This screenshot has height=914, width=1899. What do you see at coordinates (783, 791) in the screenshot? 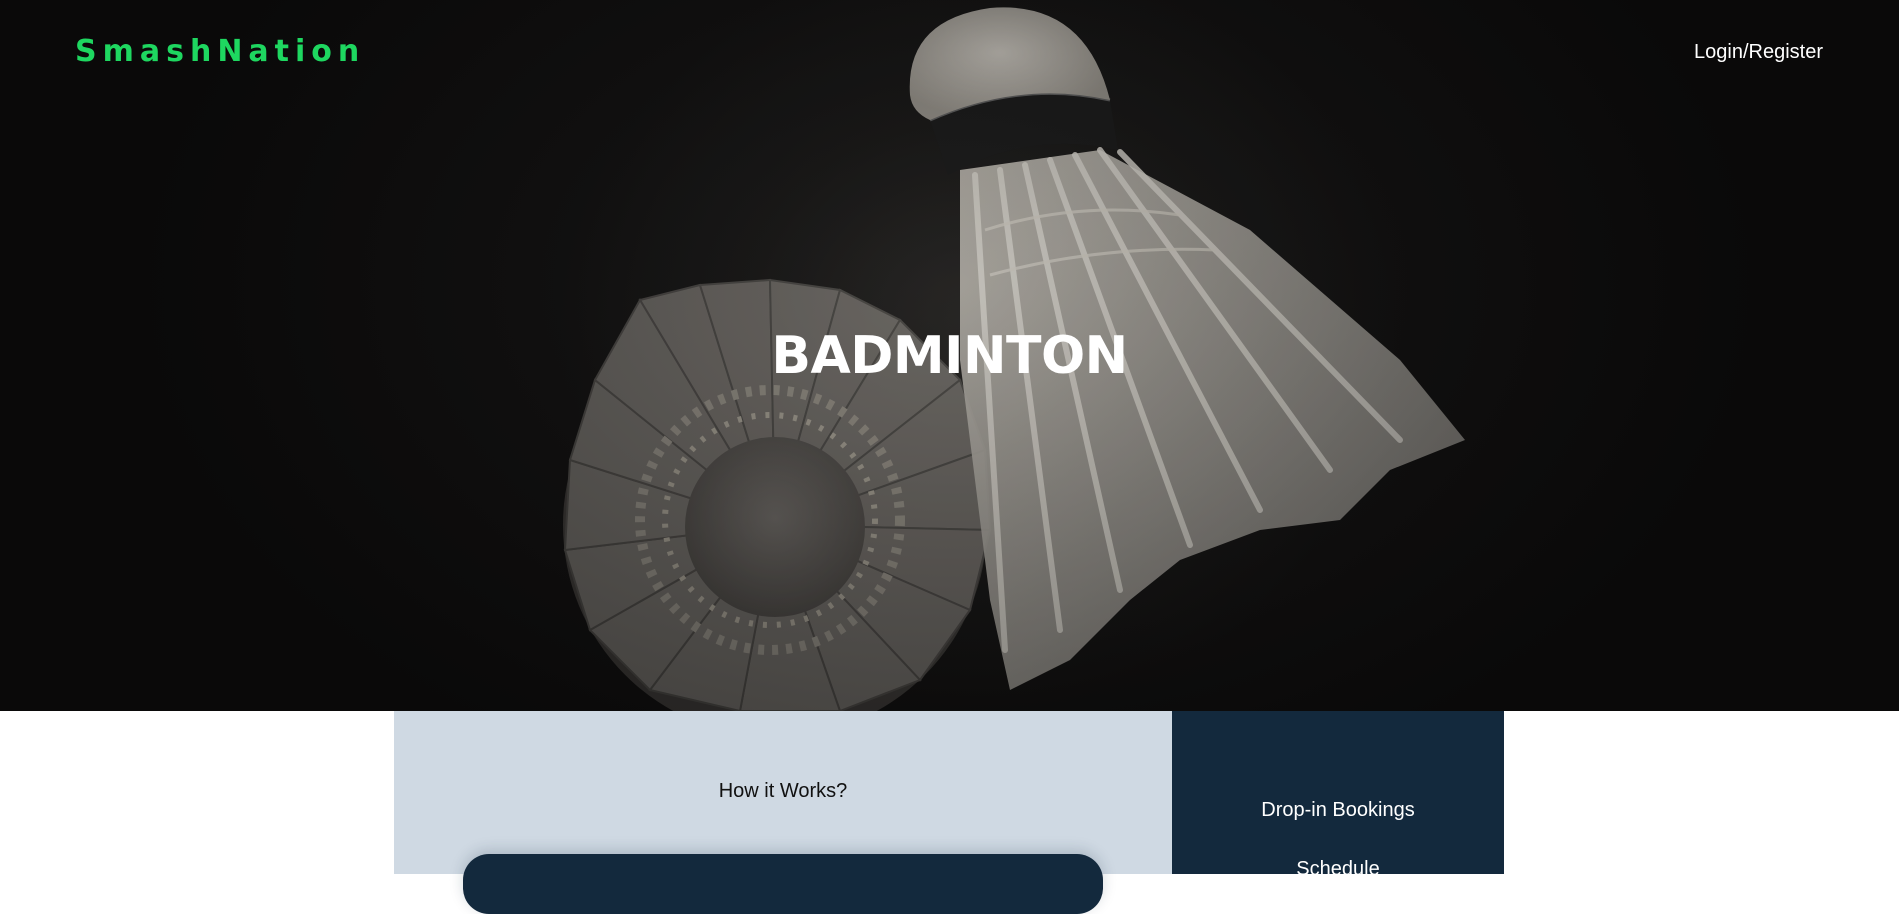
I see `how-it-works-title: How it Works?` at bounding box center [783, 791].